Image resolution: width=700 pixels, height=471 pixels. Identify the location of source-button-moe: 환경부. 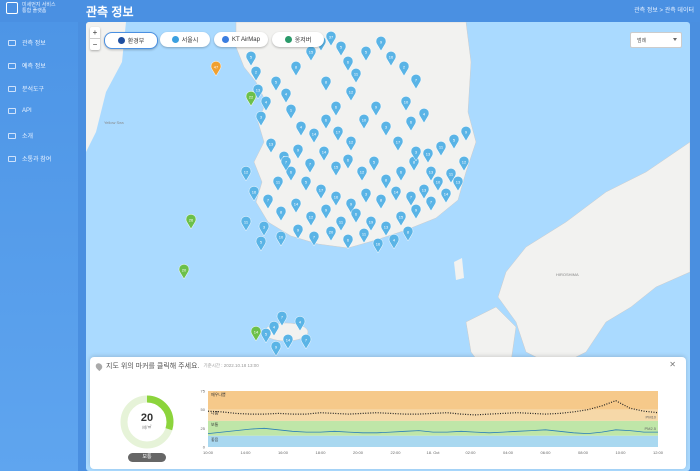
(131, 40).